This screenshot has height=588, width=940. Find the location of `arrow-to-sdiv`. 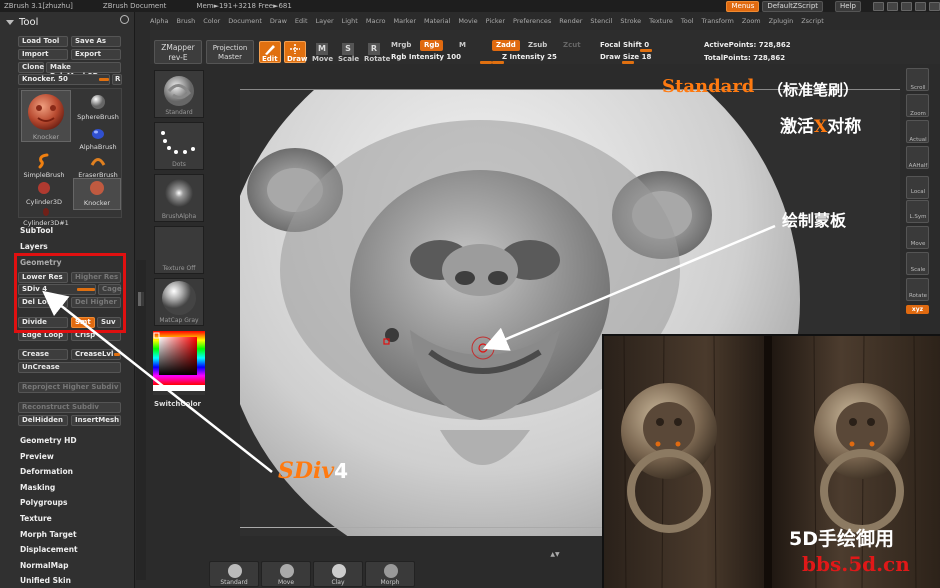

arrow-to-sdiv is located at coordinates (157, 381).